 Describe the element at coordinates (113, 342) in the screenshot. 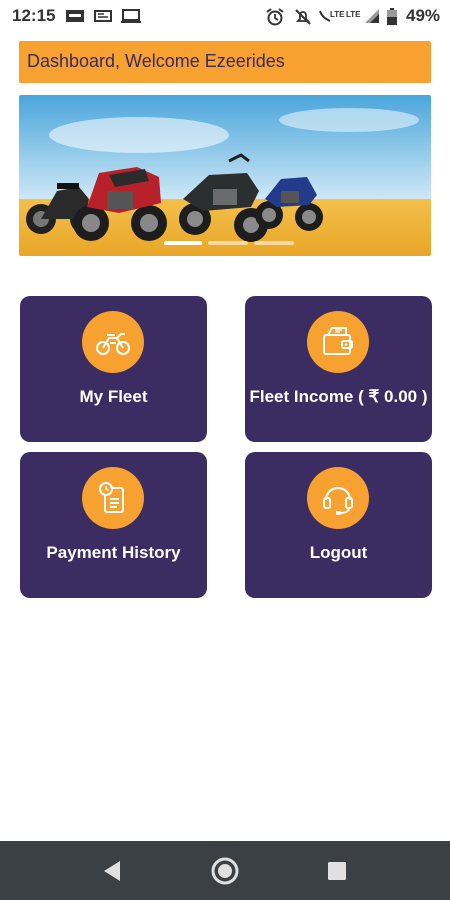

I see `motorbike-icon` at that location.